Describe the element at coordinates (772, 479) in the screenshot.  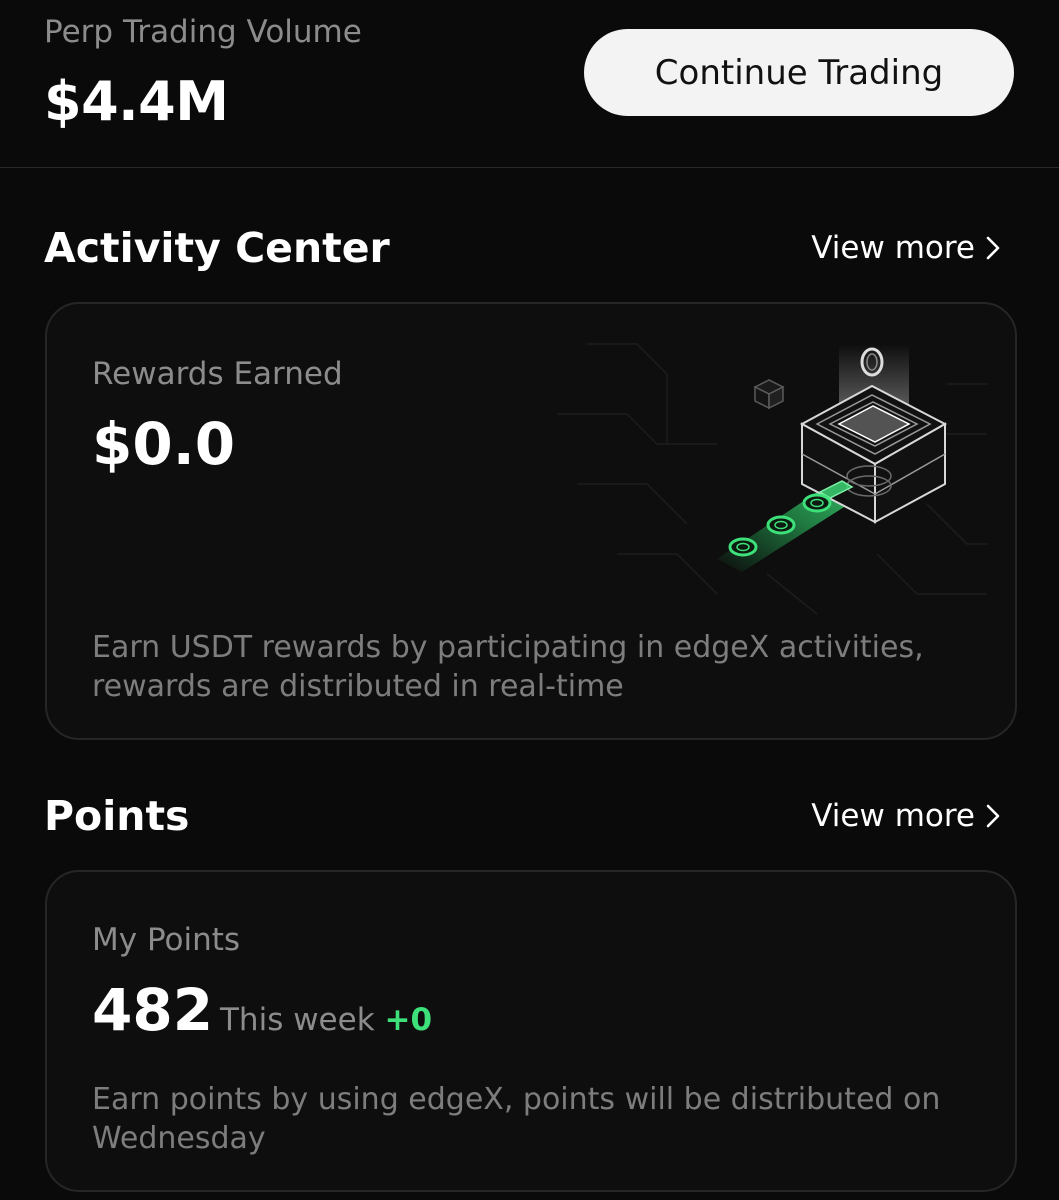
I see `reward-box-icon` at that location.